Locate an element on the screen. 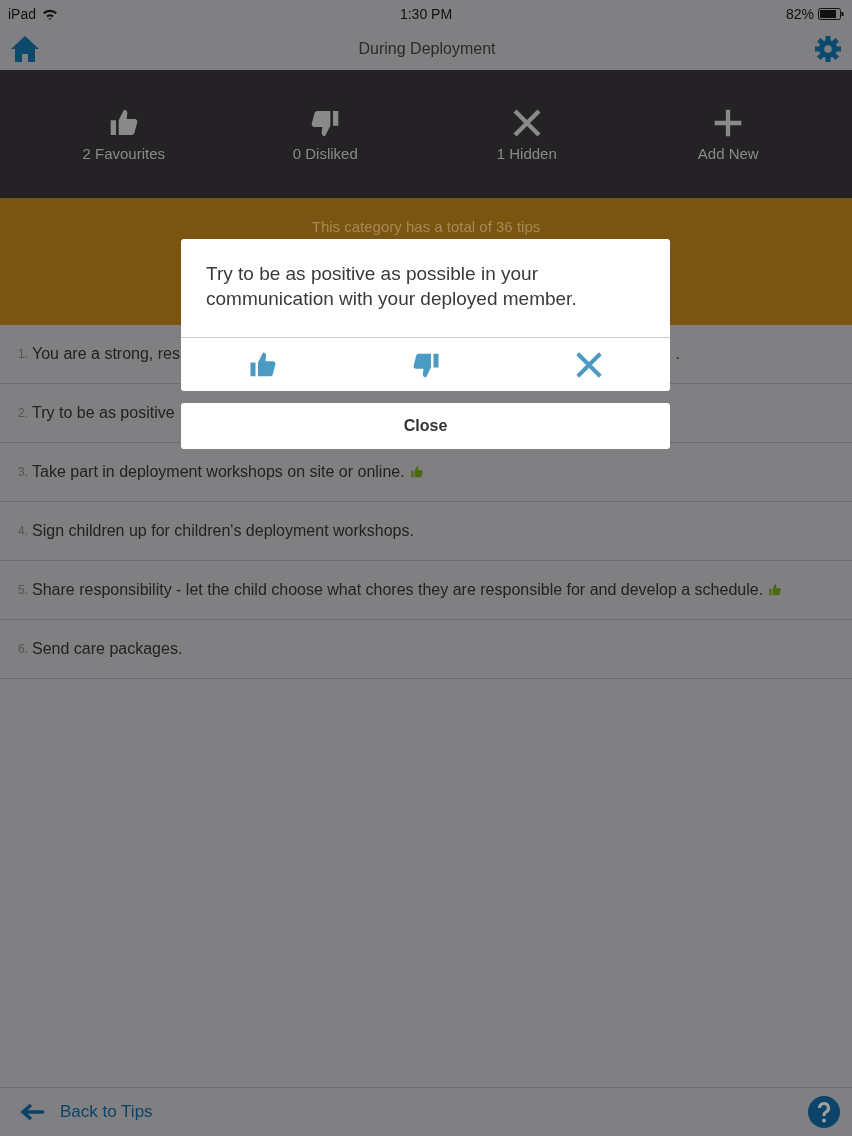 The height and width of the screenshot is (1136, 852). close-icon is located at coordinates (526, 122).